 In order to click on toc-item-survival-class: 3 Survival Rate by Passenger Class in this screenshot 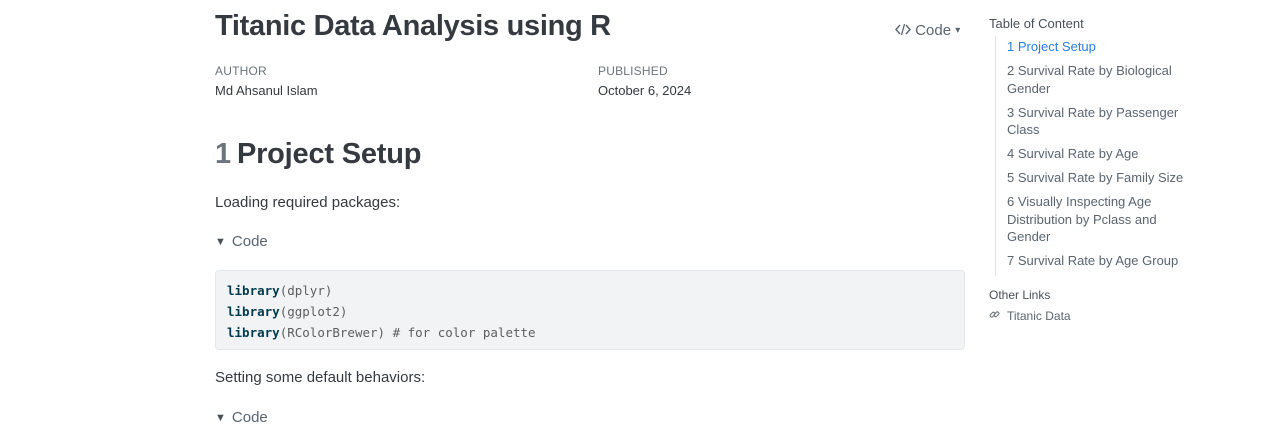, I will do `click(1101, 121)`.